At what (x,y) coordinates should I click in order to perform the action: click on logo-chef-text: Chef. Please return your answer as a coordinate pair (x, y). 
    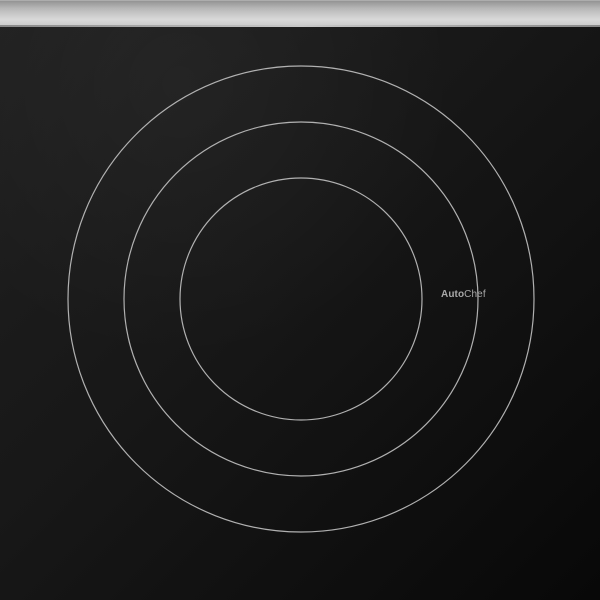
    Looking at the image, I should click on (475, 294).